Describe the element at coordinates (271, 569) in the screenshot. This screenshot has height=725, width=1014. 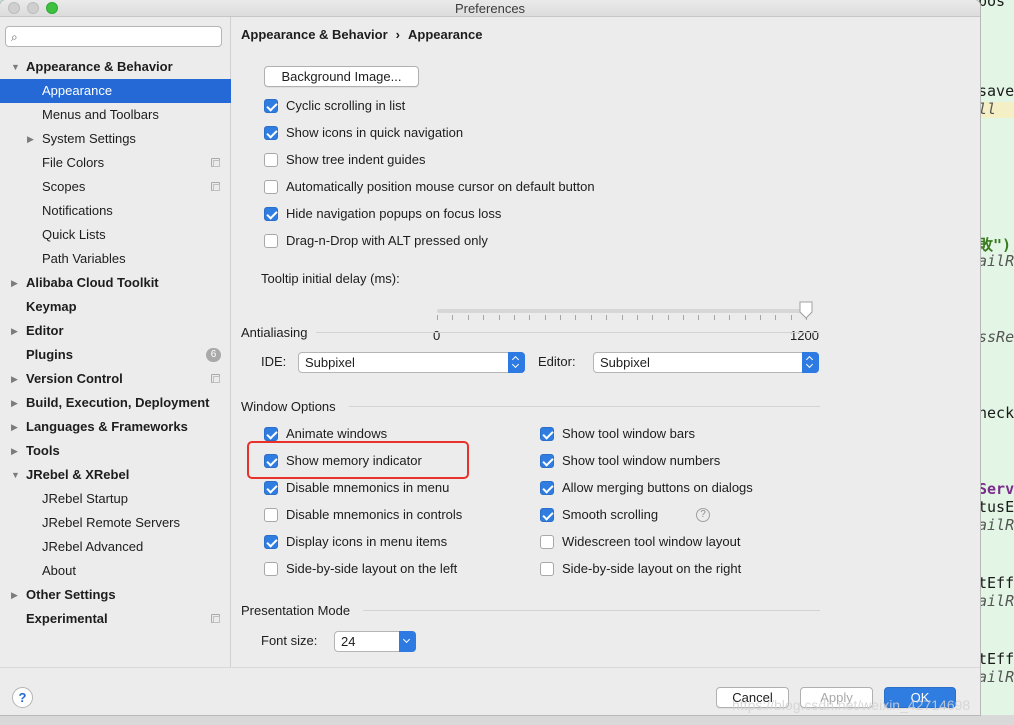
I see `side-by-side-layout-on-the-left-checkbox` at that location.